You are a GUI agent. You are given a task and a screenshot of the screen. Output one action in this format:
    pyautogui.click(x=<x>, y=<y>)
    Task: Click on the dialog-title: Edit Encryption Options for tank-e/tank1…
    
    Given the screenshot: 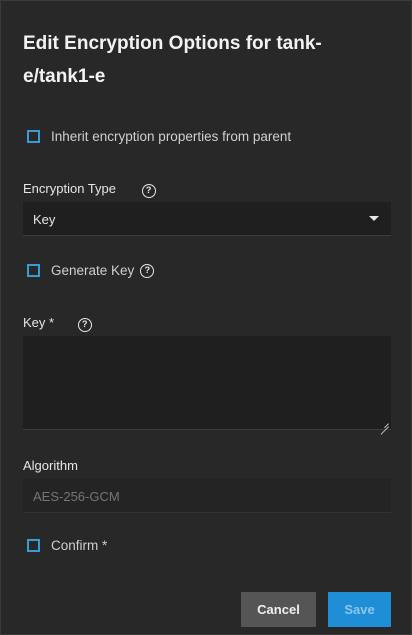 What is the action you would take?
    pyautogui.click(x=172, y=60)
    